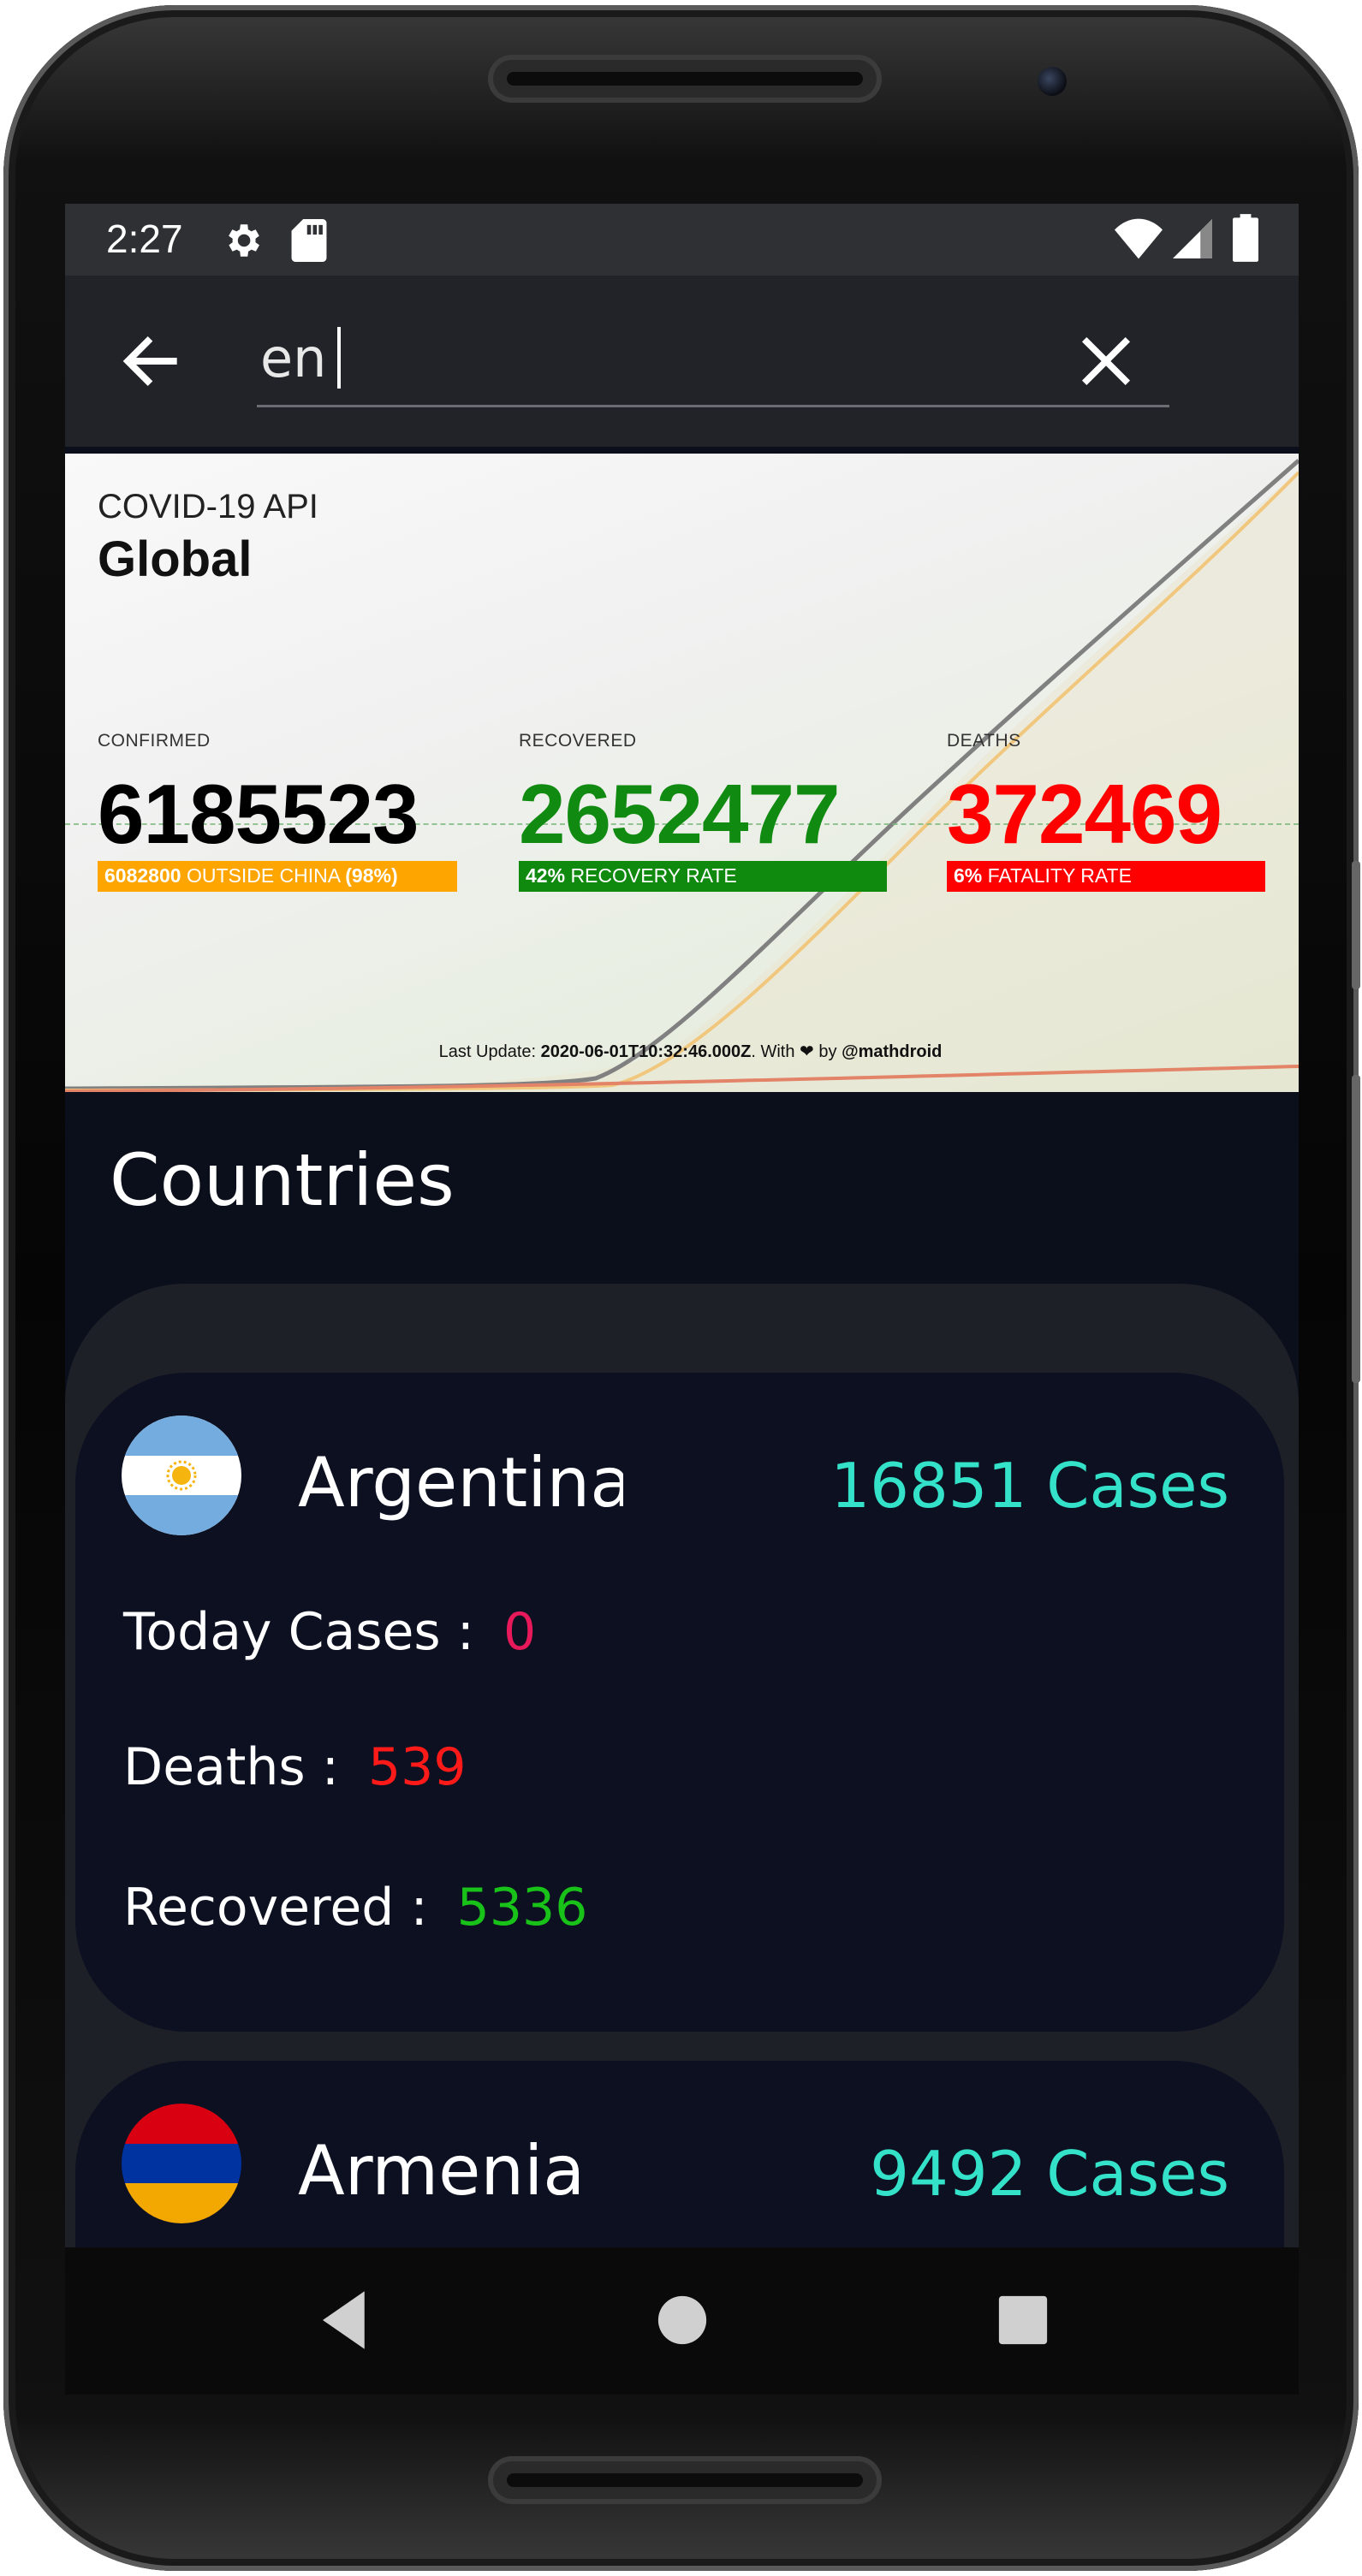  I want to click on banner-subtitle: COVID-19 API, so click(208, 506).